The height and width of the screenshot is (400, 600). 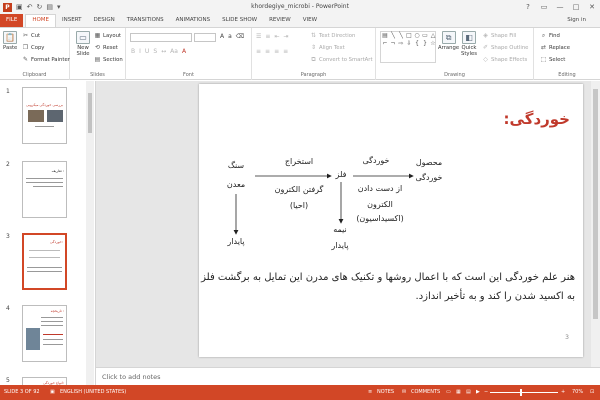 I want to click on format-painter-button: ✎ Format Painter, so click(x=46, y=59).